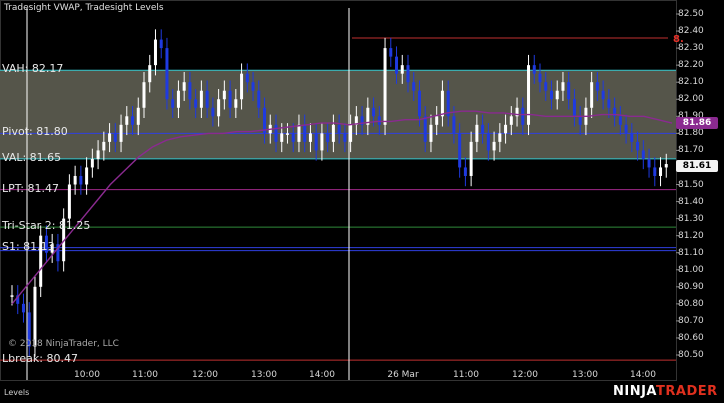 The width and height of the screenshot is (724, 403). I want to click on price-tick-label: 81.80, so click(691, 133).